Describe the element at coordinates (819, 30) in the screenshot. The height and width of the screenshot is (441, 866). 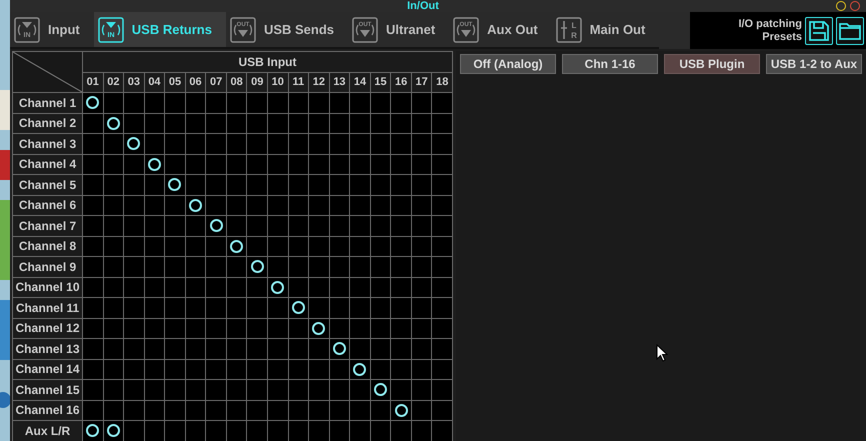
I see `save-button` at that location.